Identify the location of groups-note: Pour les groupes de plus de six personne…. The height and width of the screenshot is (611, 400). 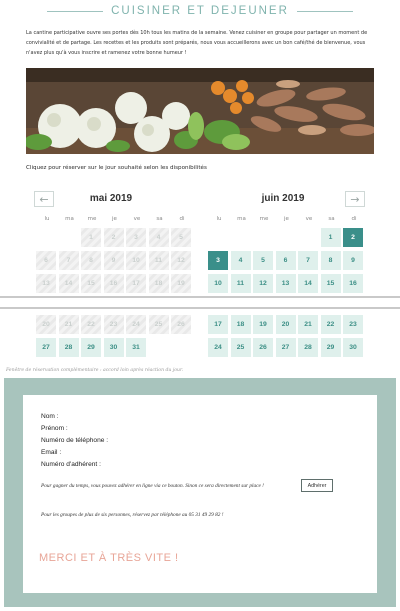
(132, 515).